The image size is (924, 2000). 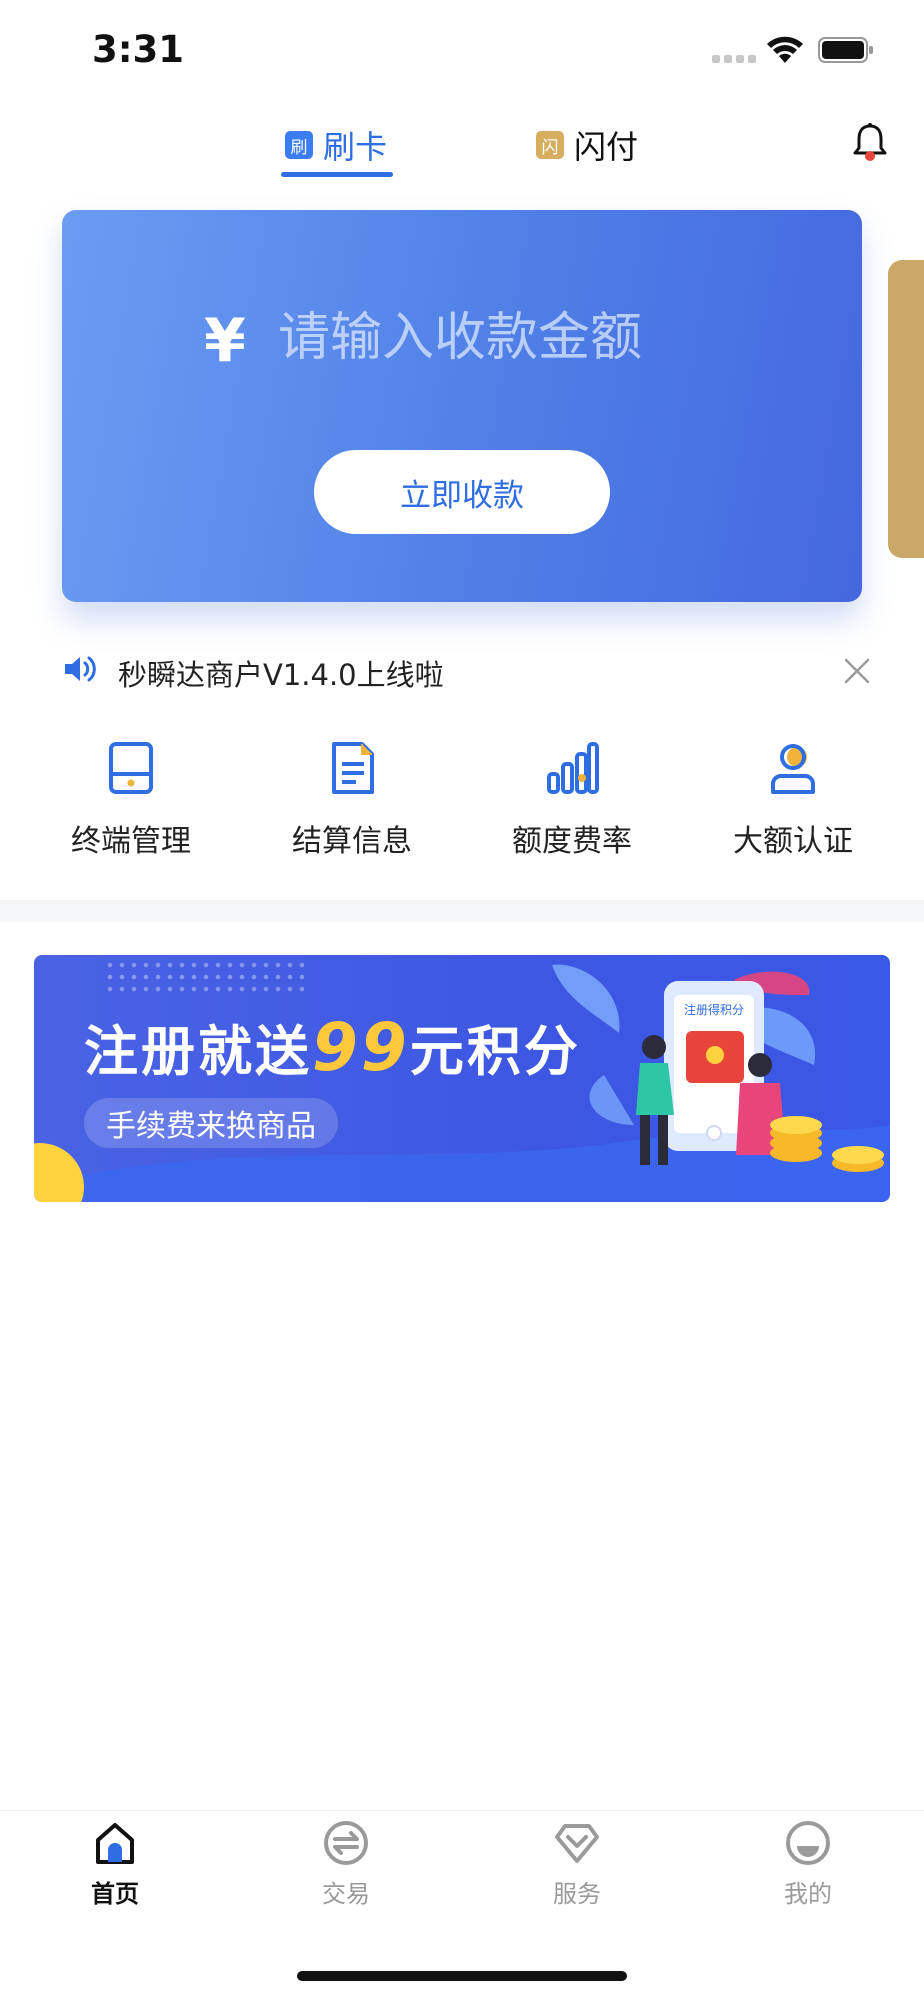 What do you see at coordinates (352, 841) in the screenshot?
I see `shortcut-label: 结算信息` at bounding box center [352, 841].